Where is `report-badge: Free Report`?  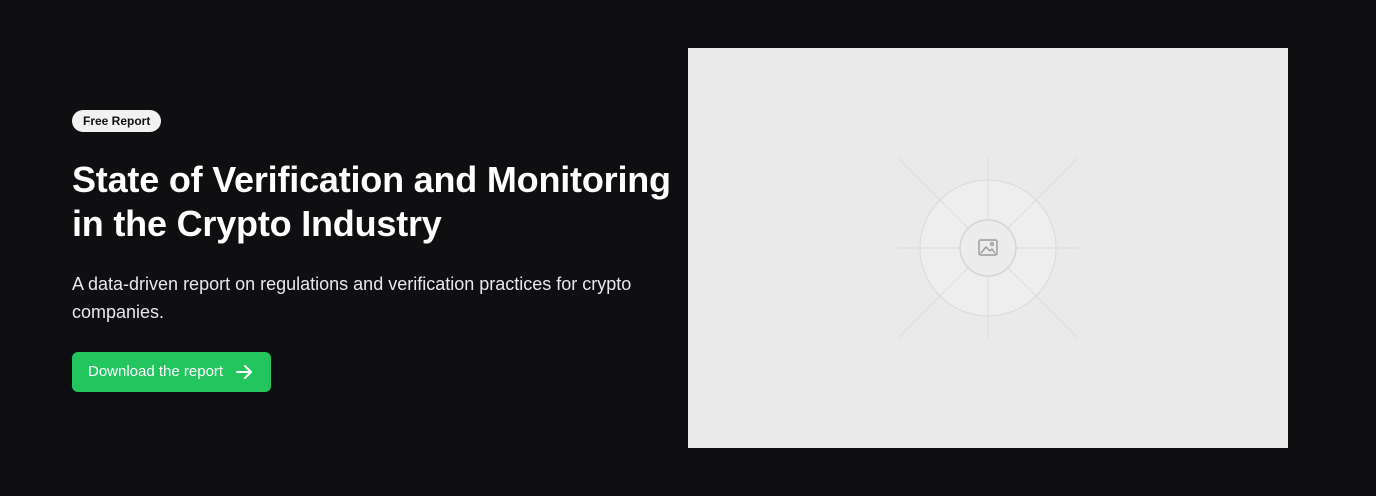 report-badge: Free Report is located at coordinates (117, 121).